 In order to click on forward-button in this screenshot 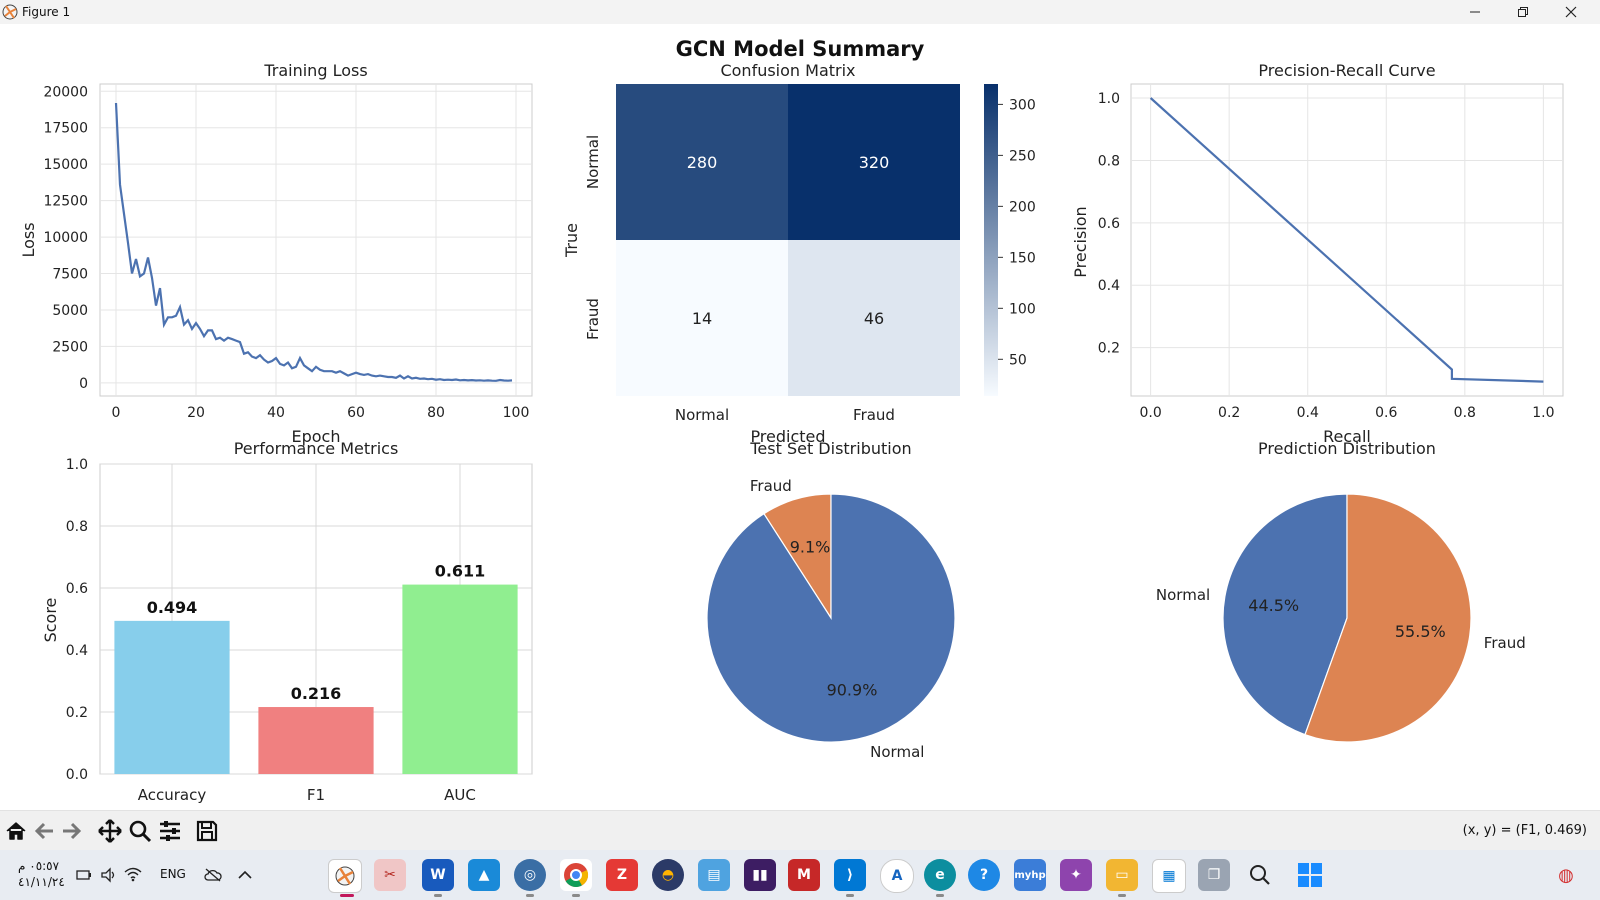, I will do `click(72, 831)`.